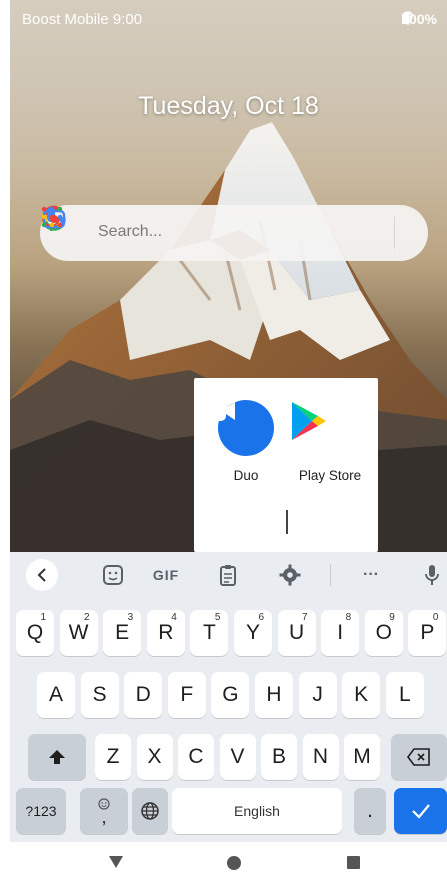  I want to click on letter-key: H, so click(274, 695).